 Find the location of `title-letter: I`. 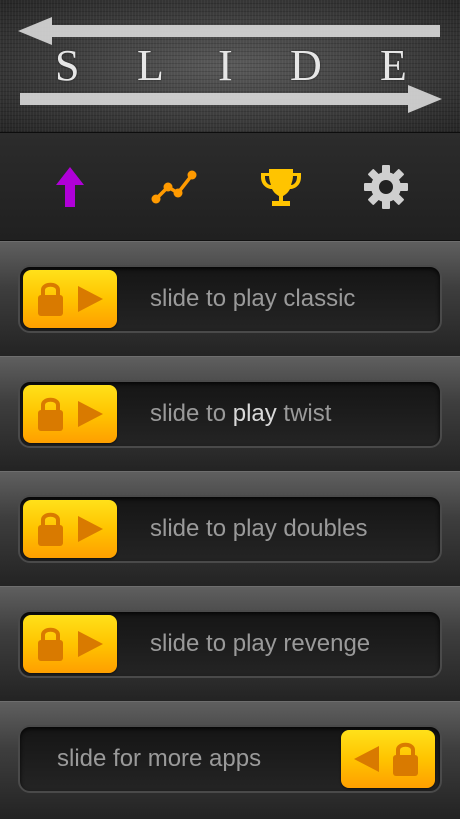

title-letter: I is located at coordinates (225, 65).